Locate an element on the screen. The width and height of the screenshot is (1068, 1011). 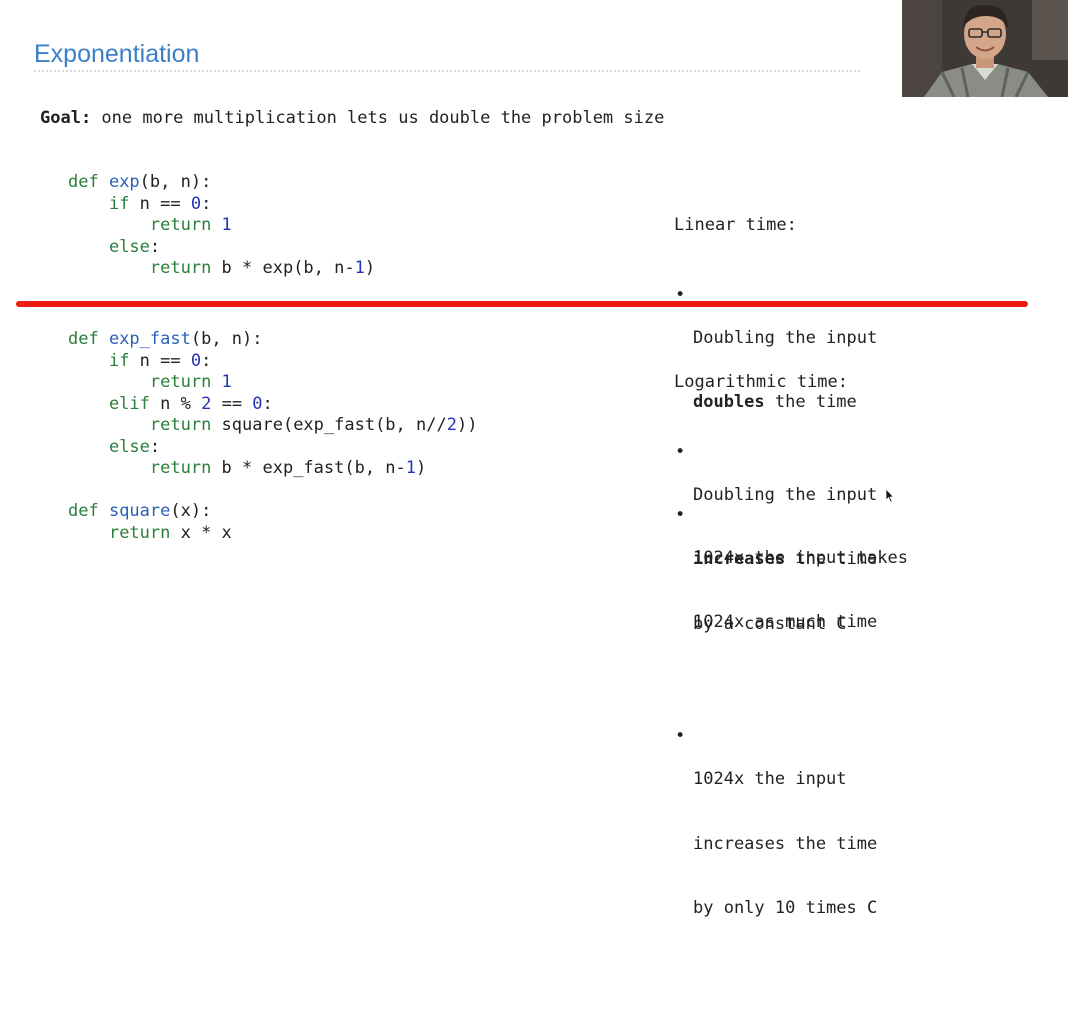
code-line: return square(exp_fast(b, n//2)) is located at coordinates (273, 426).